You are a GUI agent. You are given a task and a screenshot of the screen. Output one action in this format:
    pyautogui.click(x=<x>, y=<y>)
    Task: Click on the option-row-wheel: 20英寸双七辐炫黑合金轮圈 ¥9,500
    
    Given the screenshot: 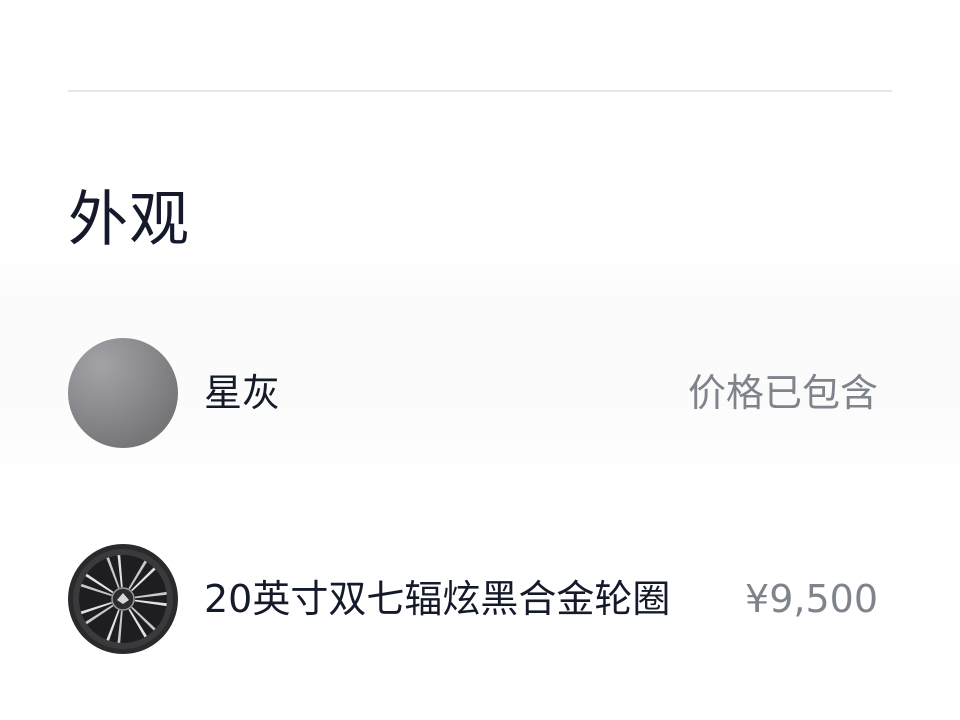 What is the action you would take?
    pyautogui.click(x=480, y=599)
    